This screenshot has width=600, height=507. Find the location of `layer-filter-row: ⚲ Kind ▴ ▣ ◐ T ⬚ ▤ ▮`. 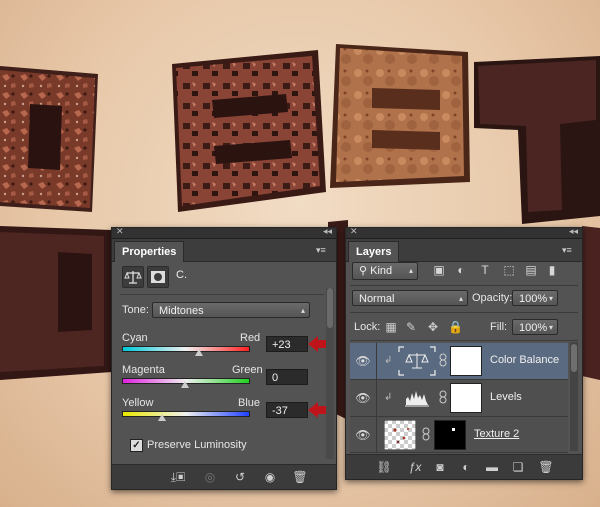

layer-filter-row: ⚲ Kind ▴ ▣ ◐ T ⬚ ▤ ▮ is located at coordinates (464, 271).